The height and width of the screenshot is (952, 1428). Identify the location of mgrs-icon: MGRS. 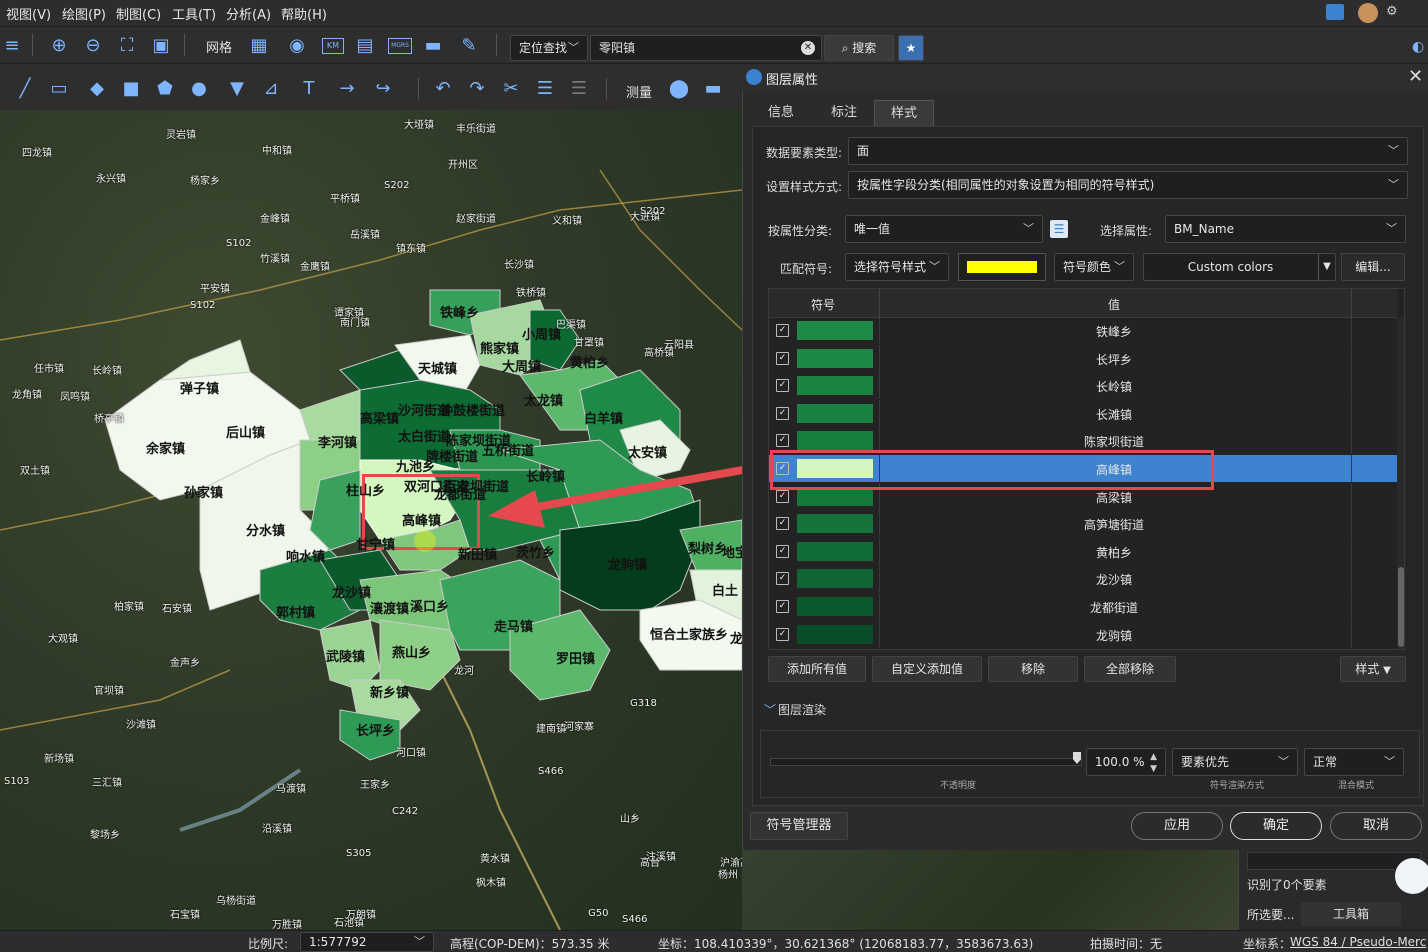
(400, 46).